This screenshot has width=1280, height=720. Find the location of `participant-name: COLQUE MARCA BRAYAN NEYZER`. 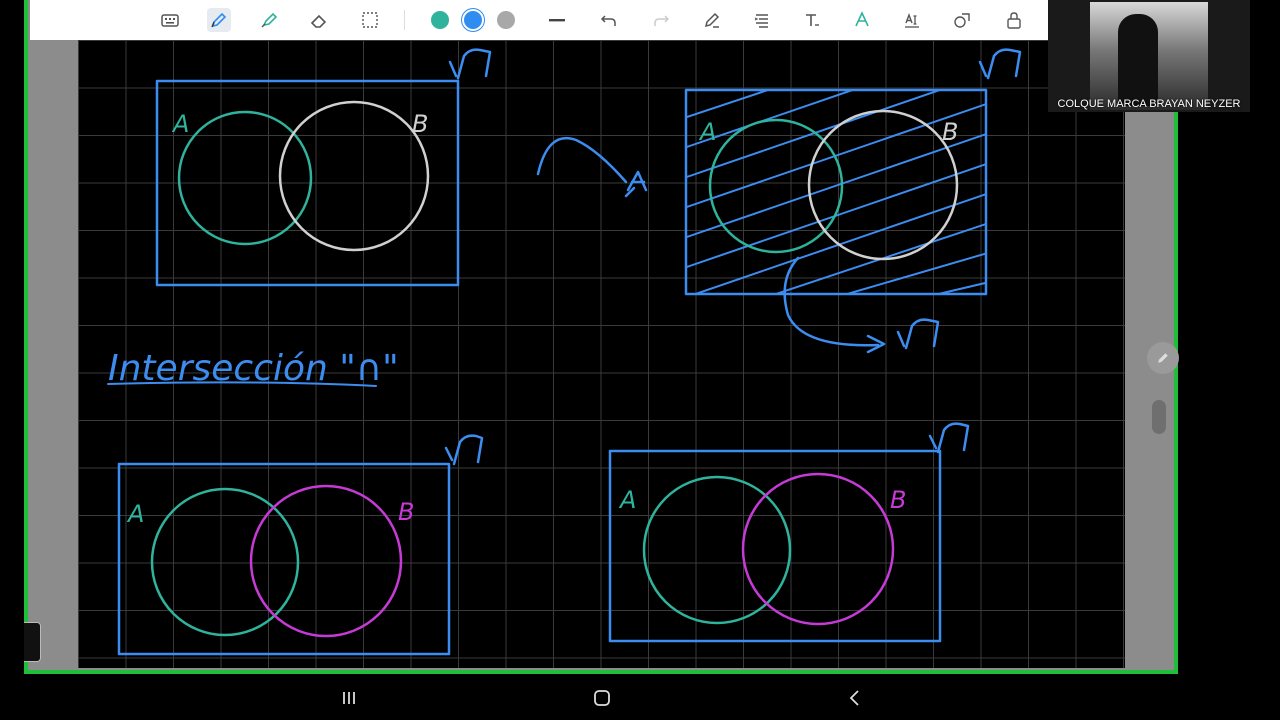

participant-name: COLQUE MARCA BRAYAN NEYZER is located at coordinates (1149, 104).